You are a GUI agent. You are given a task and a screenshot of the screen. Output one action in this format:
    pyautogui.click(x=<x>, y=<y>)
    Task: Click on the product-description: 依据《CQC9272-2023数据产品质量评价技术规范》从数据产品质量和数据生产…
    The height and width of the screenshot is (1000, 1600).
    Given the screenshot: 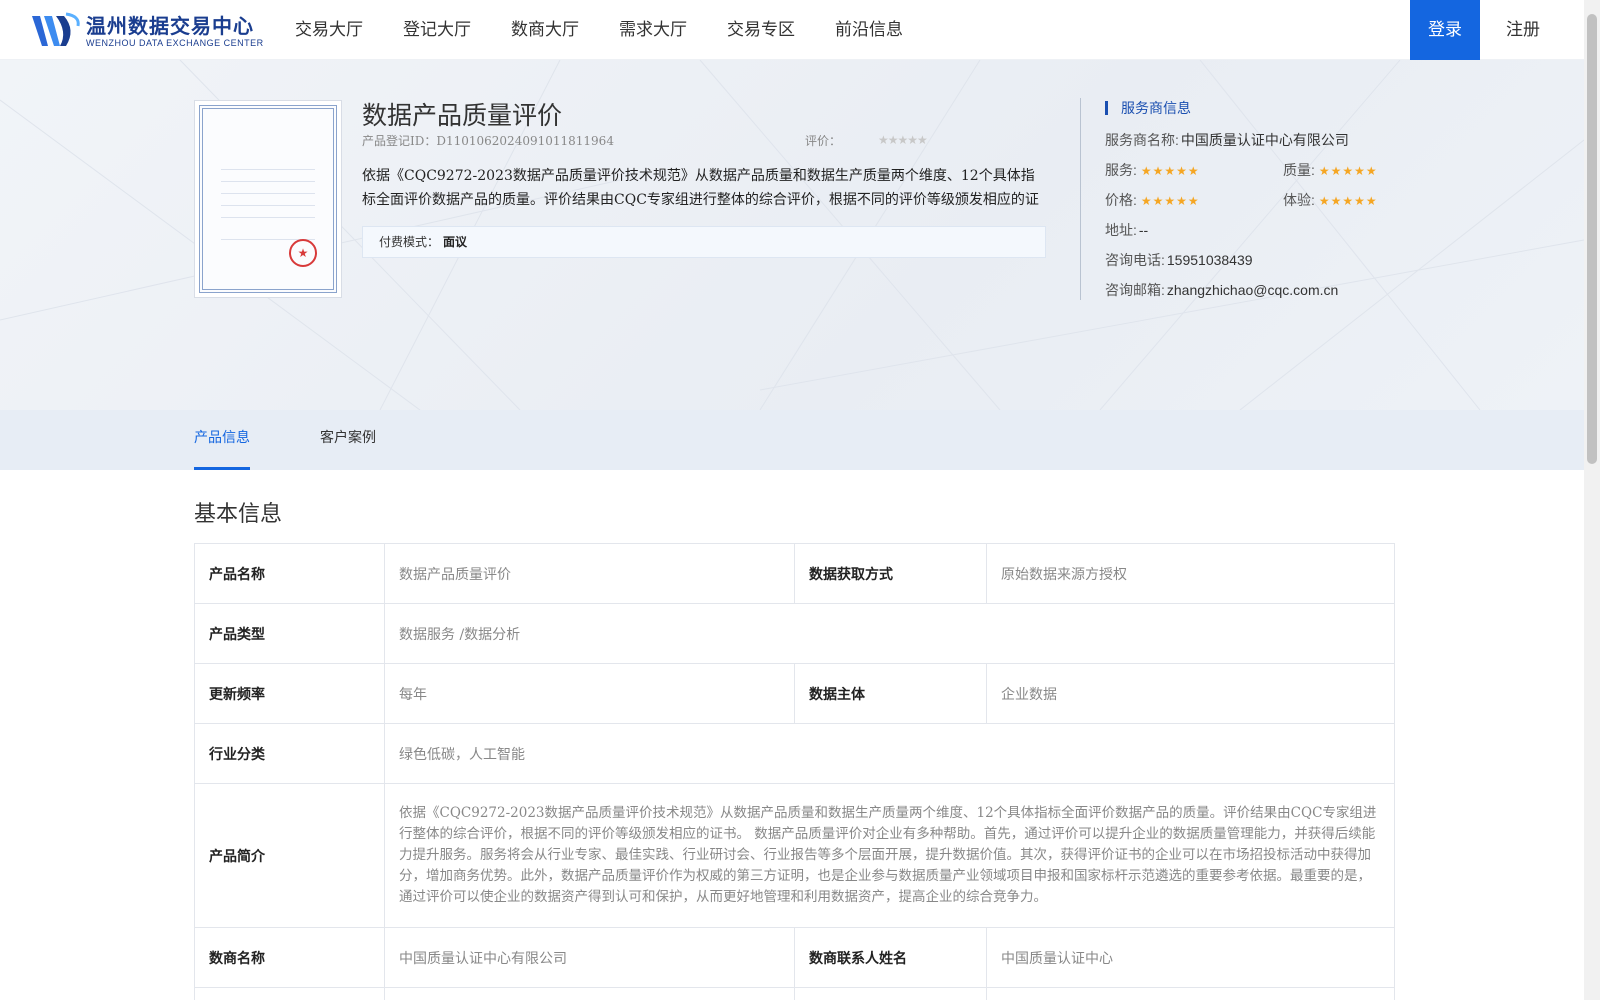 What is the action you would take?
    pyautogui.click(x=700, y=188)
    